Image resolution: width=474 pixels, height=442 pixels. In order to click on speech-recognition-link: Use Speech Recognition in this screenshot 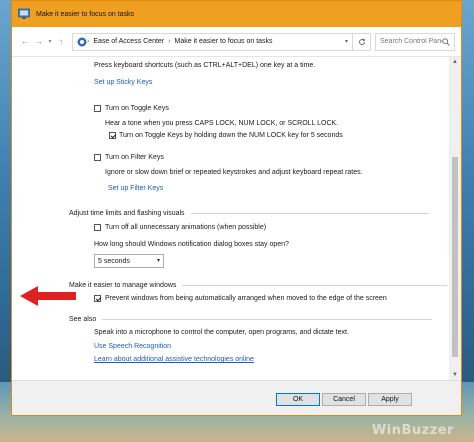, I will do `click(132, 346)`.